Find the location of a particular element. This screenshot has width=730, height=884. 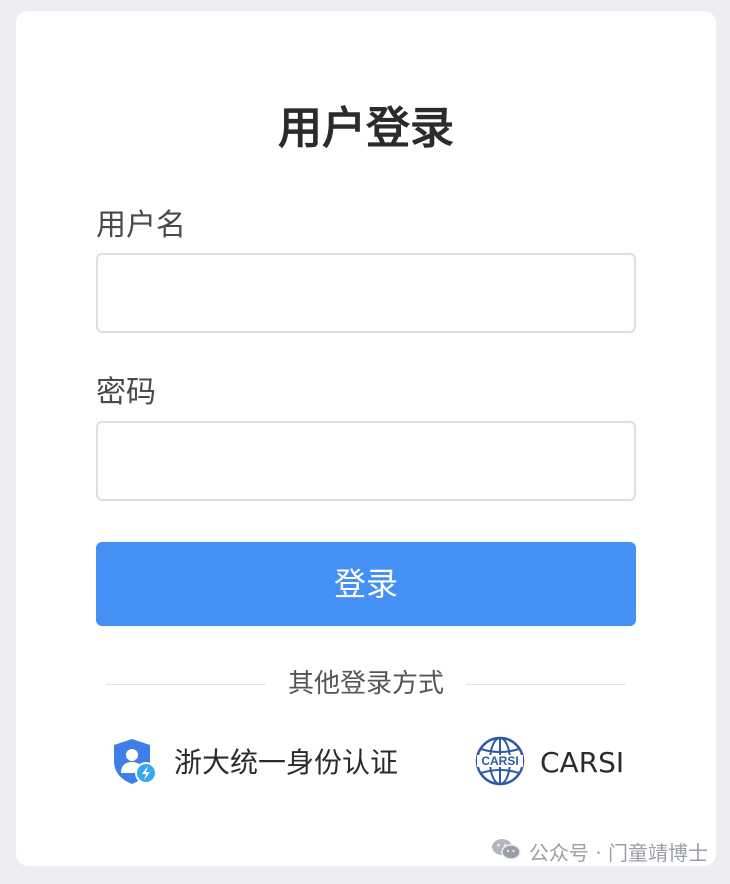

username-input is located at coordinates (366, 293).